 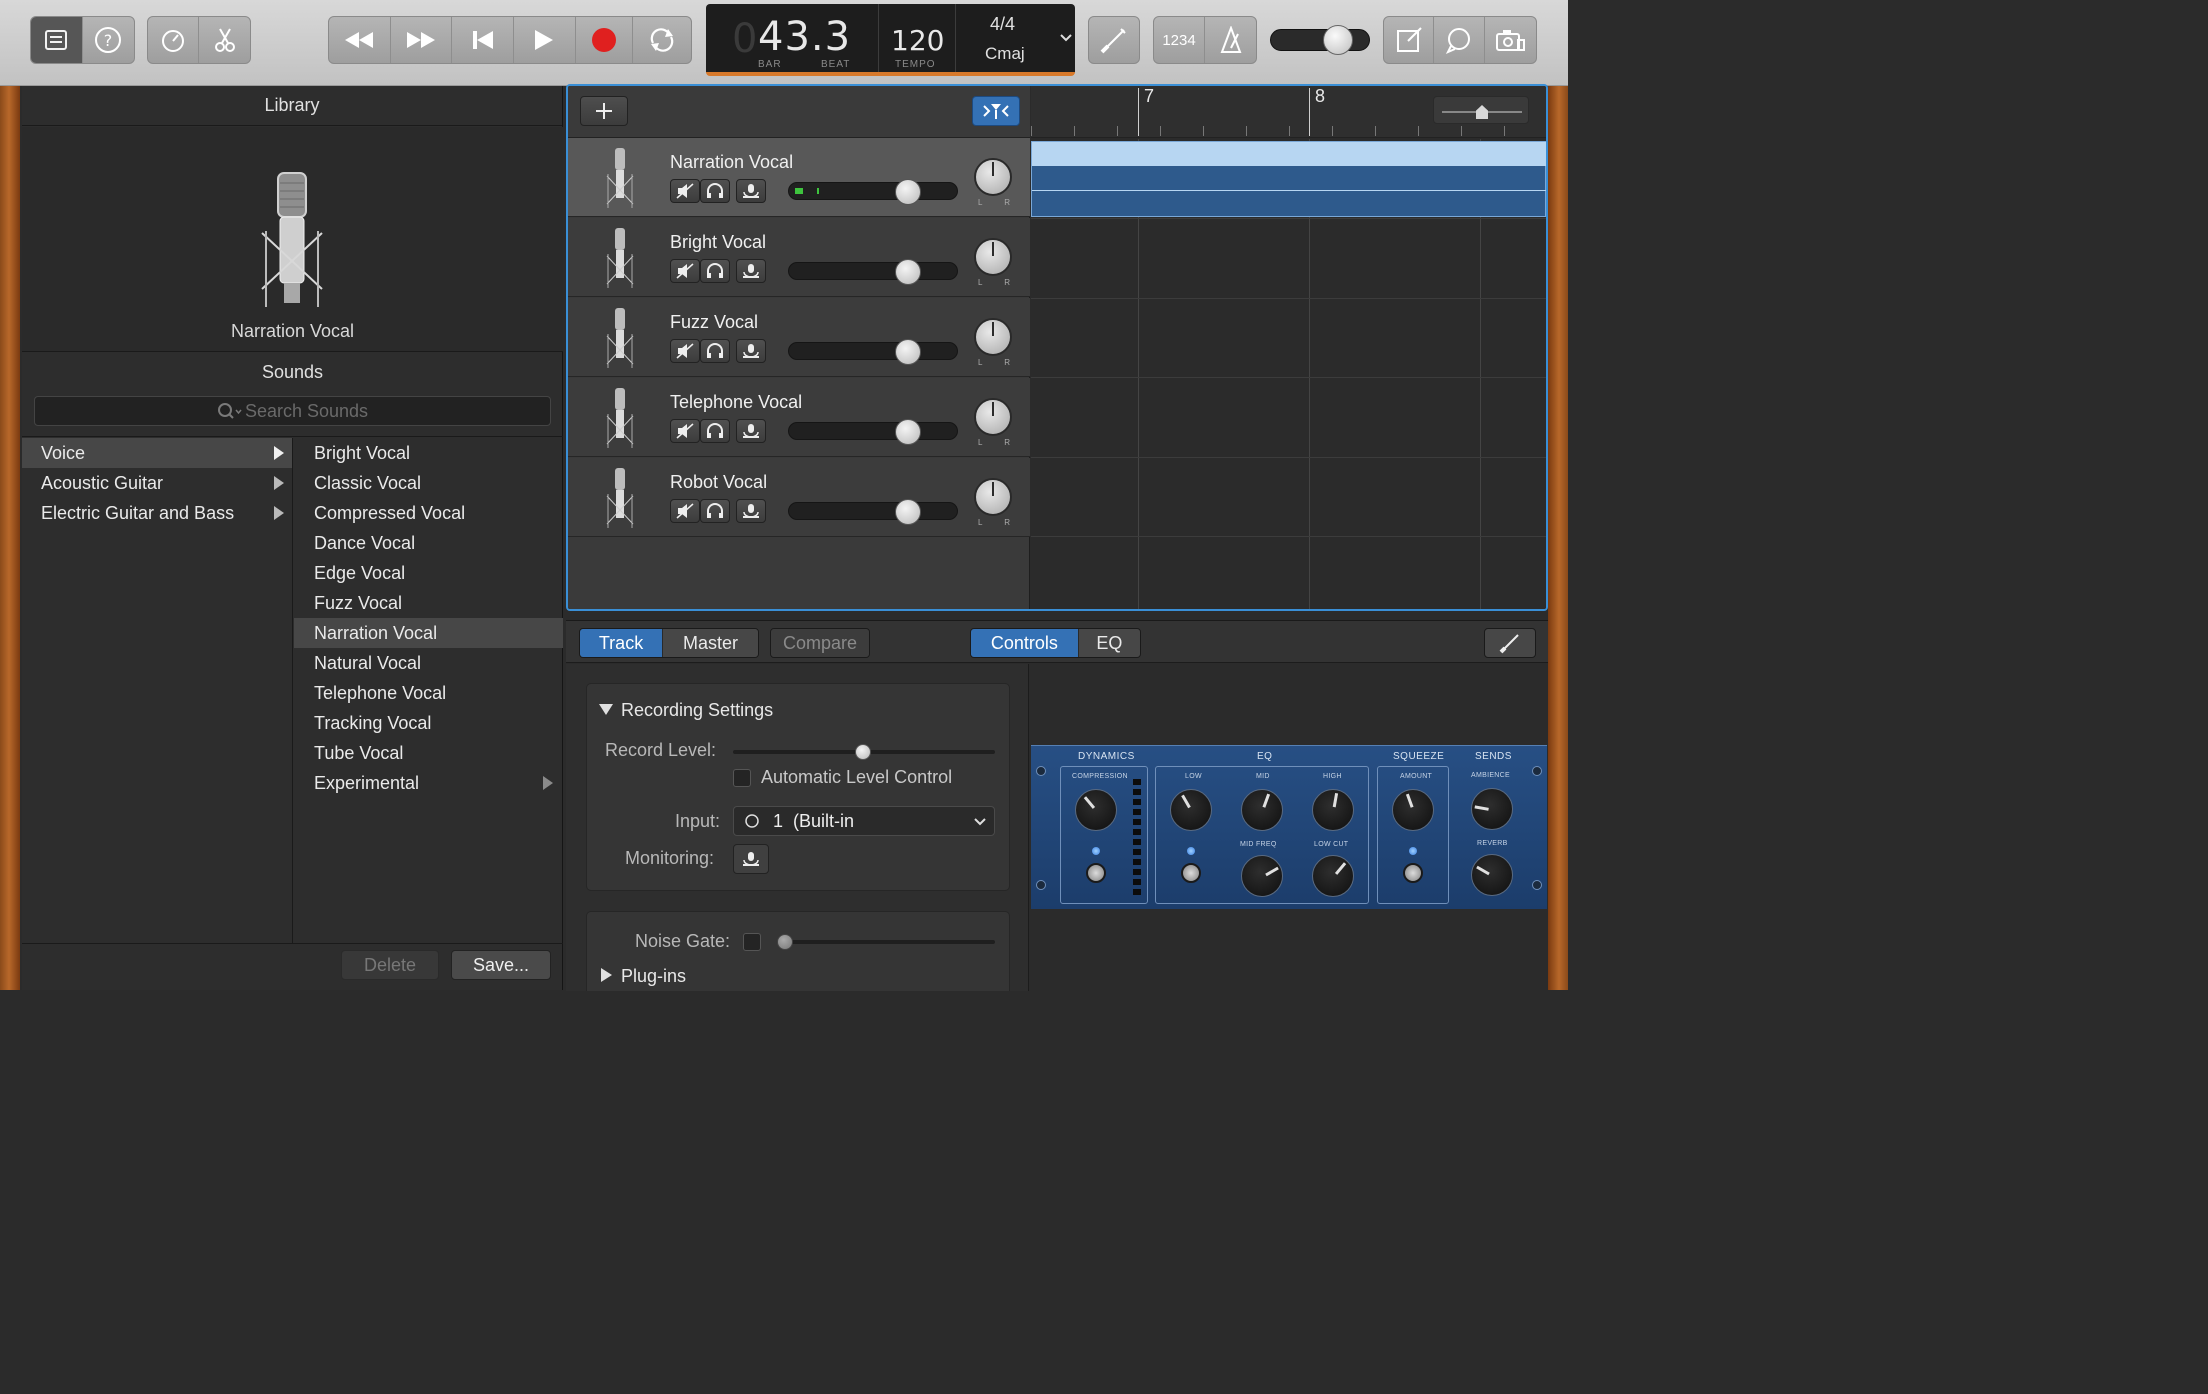 I want to click on position-display: 0 43.3 BAR BEAT, so click(x=792, y=38).